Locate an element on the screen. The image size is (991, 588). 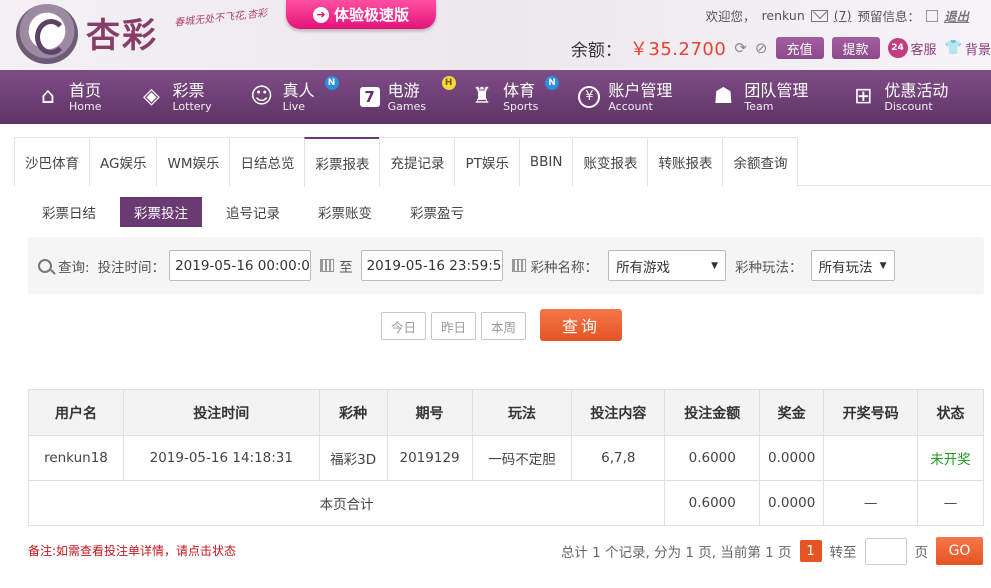
logo-emblem-icon is located at coordinates (47, 34).